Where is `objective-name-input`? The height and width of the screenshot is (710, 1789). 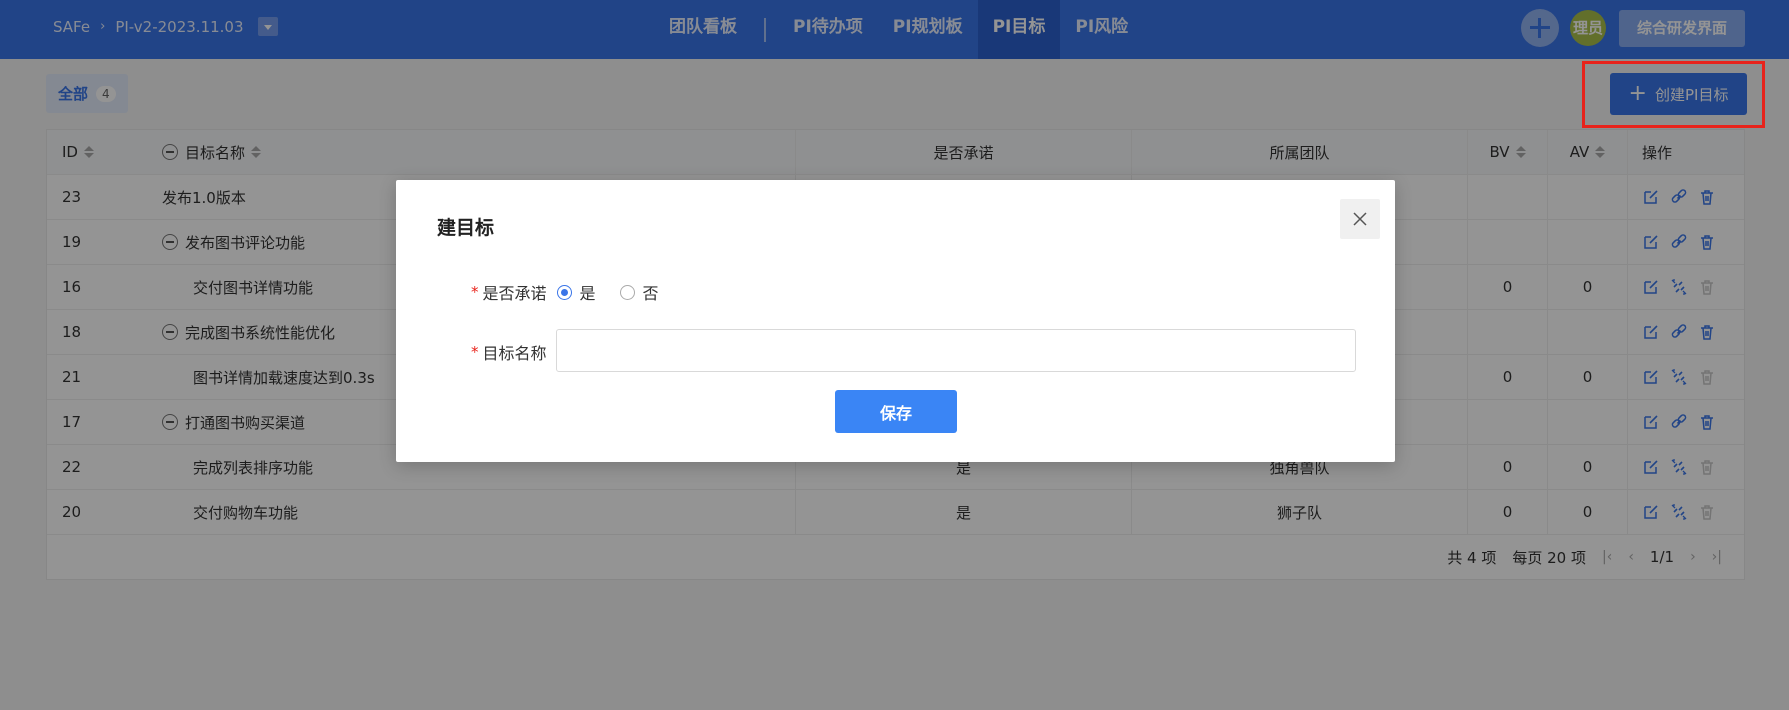 objective-name-input is located at coordinates (956, 350).